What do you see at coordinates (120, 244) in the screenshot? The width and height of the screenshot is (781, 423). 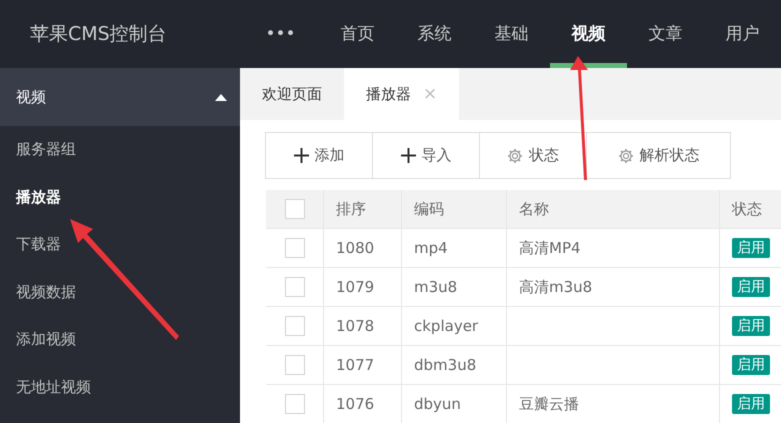 I see `sidebar-item: 下载器` at bounding box center [120, 244].